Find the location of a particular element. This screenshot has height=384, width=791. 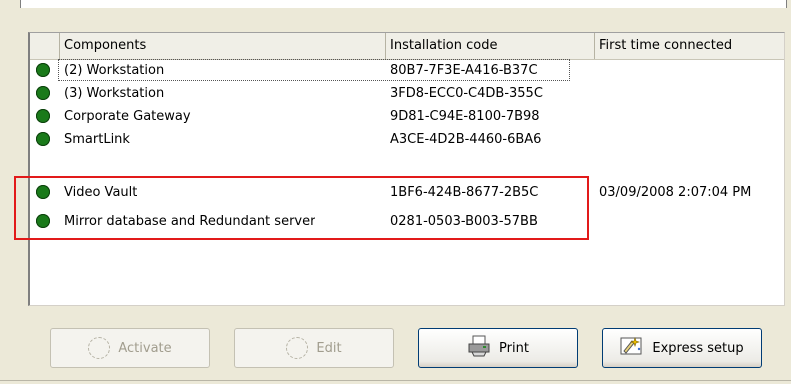

installation-code: 1BF6-424B-8677-2B5C is located at coordinates (464, 192).